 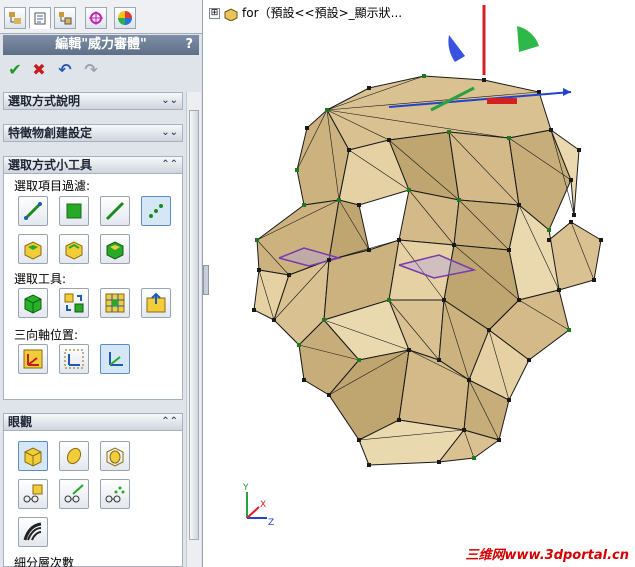 What do you see at coordinates (115, 249) in the screenshot?
I see `select-box-vertices-button` at bounding box center [115, 249].